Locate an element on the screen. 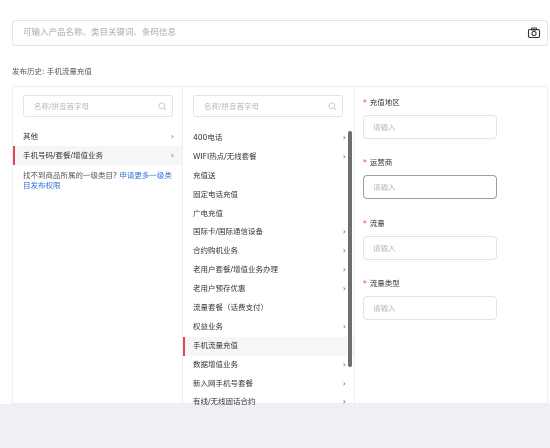  level2-item: 流量套餐（话费支付） is located at coordinates (268, 308).